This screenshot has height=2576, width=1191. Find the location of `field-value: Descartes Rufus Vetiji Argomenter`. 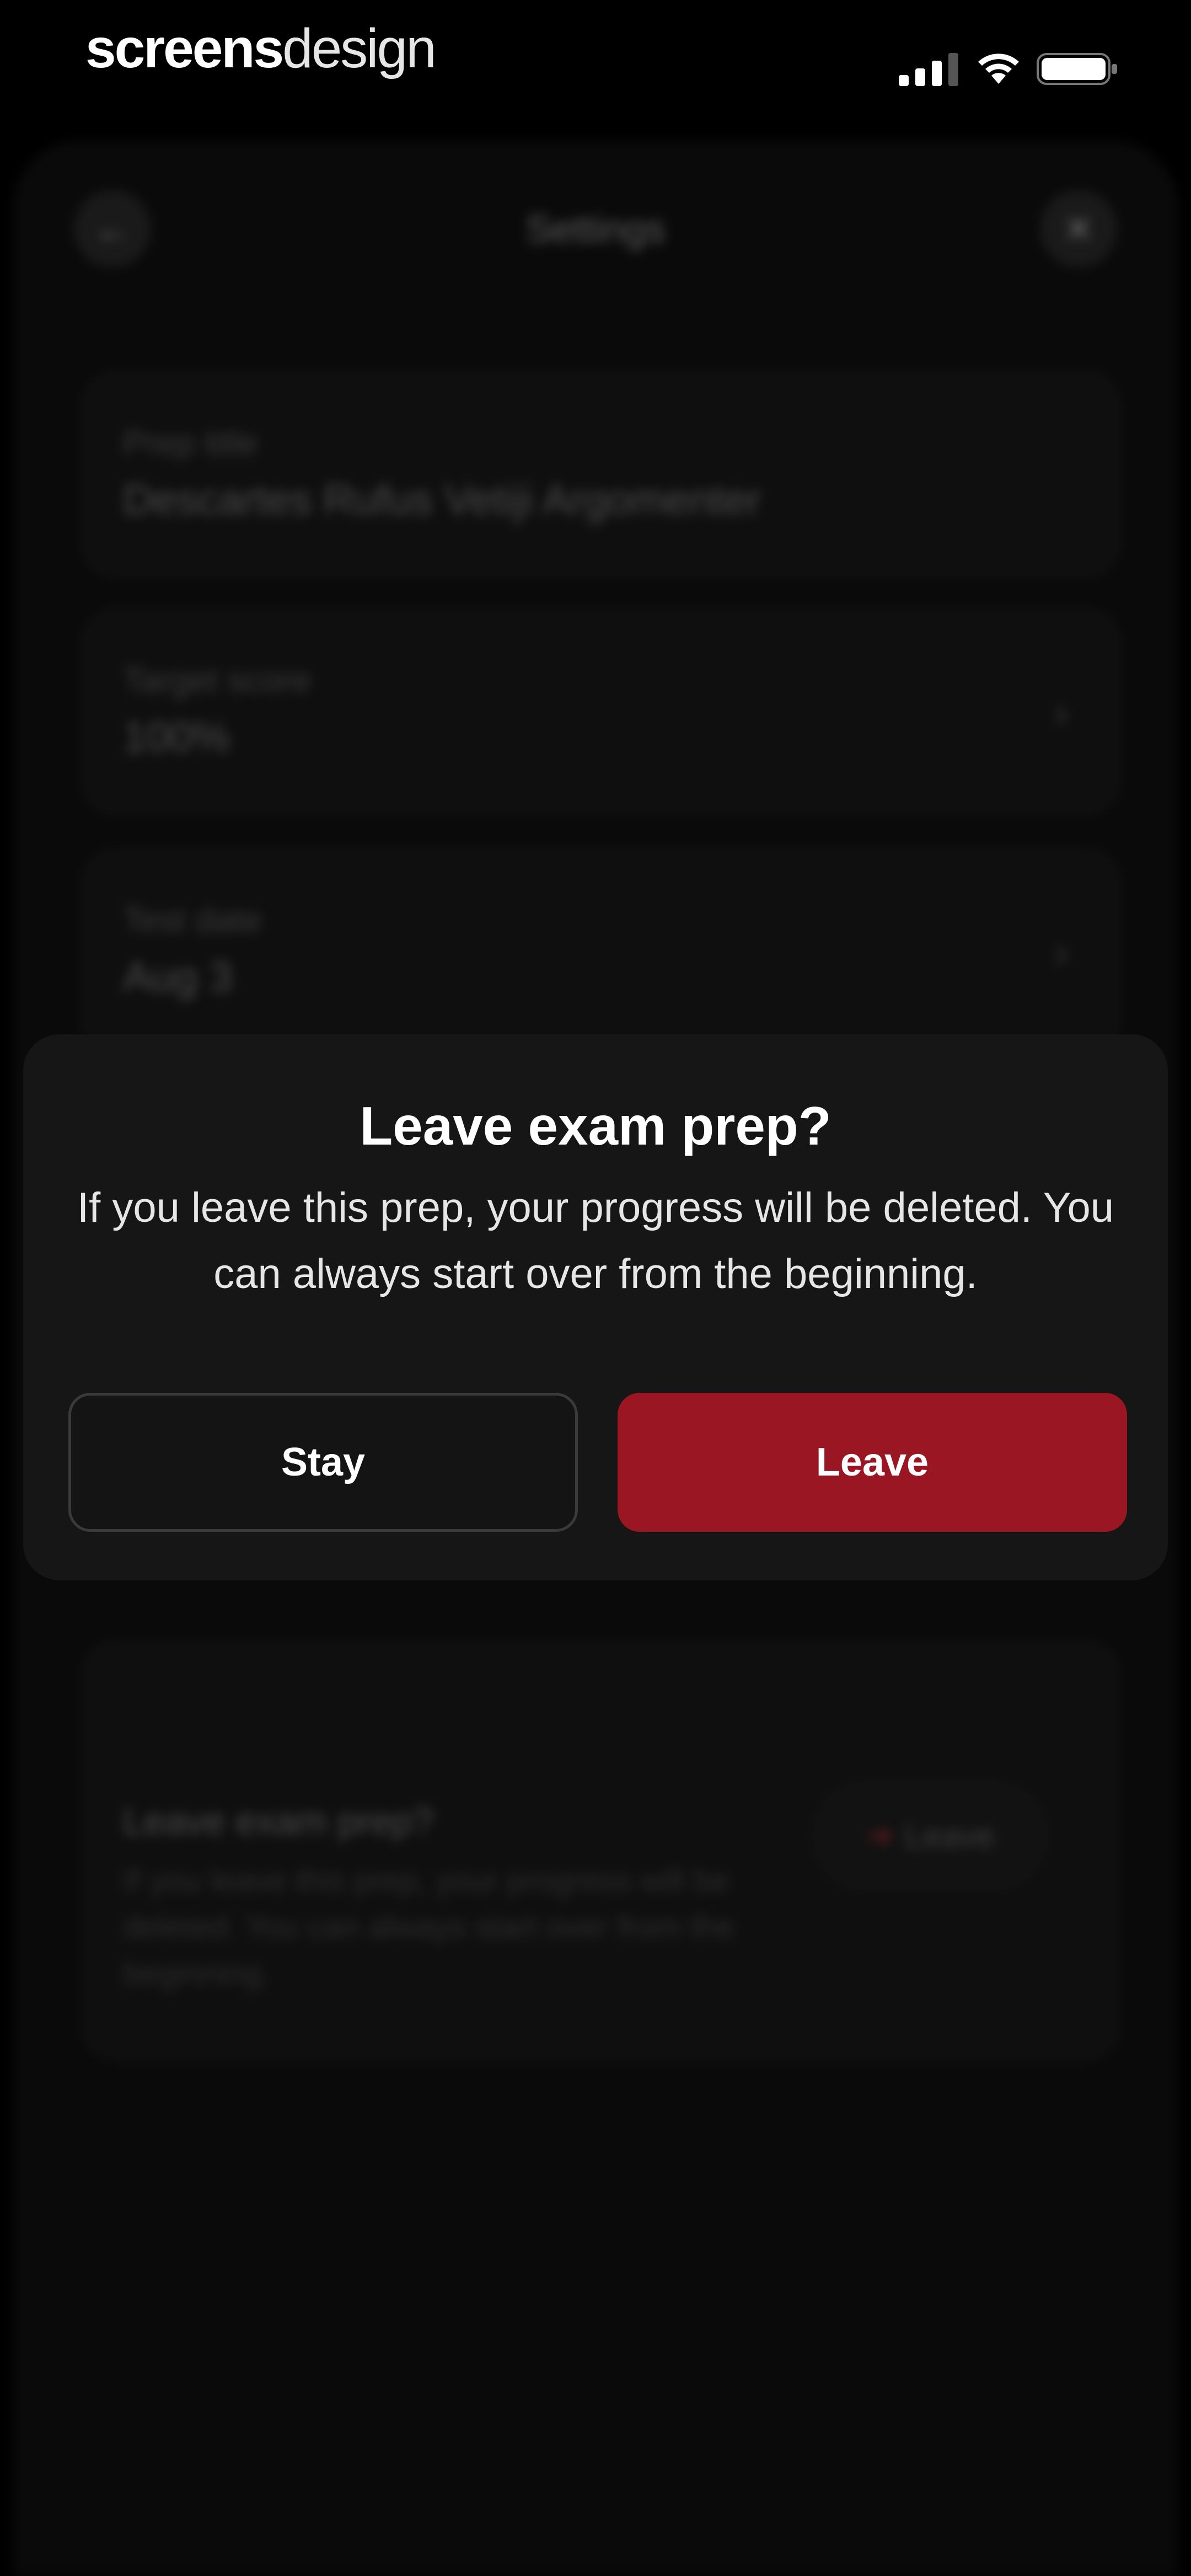

field-value: Descartes Rufus Vetiji Argomenter is located at coordinates (442, 500).